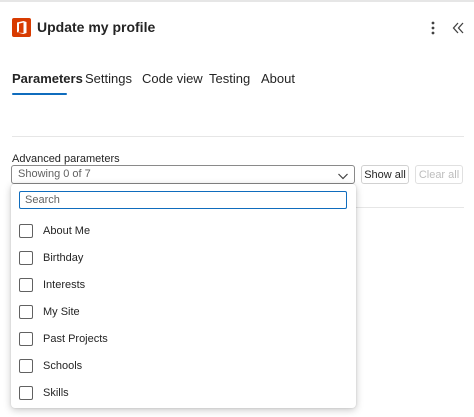 Image resolution: width=474 pixels, height=417 pixels. I want to click on active-tab-indicator, so click(39, 94).